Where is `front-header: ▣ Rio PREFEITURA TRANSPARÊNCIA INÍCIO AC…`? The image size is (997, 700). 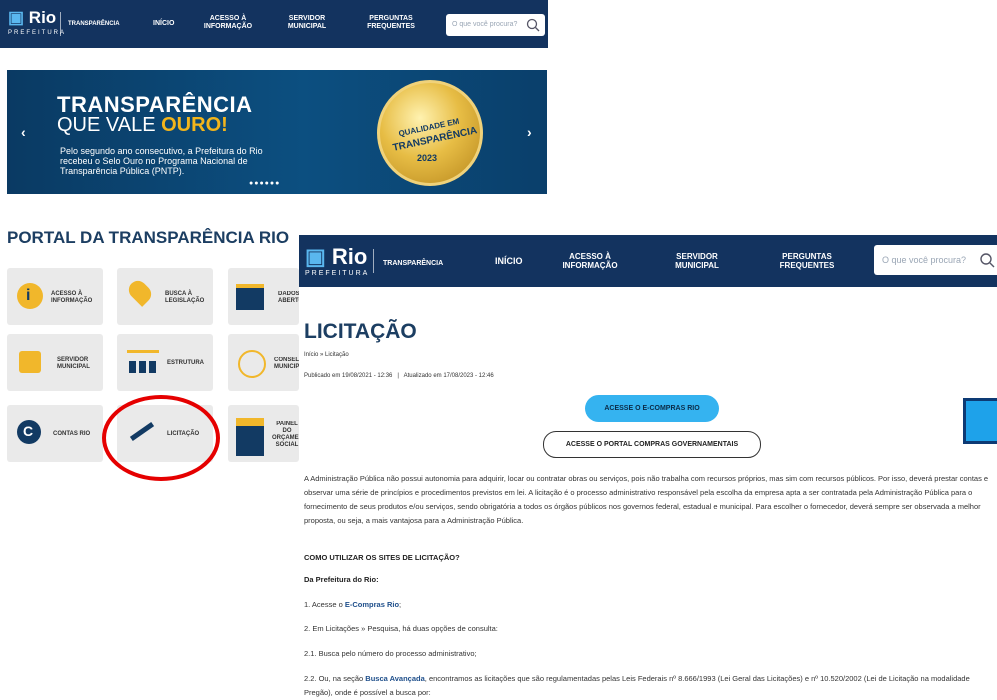 front-header: ▣ Rio PREFEITURA TRANSPARÊNCIA INÍCIO AC… is located at coordinates (648, 261).